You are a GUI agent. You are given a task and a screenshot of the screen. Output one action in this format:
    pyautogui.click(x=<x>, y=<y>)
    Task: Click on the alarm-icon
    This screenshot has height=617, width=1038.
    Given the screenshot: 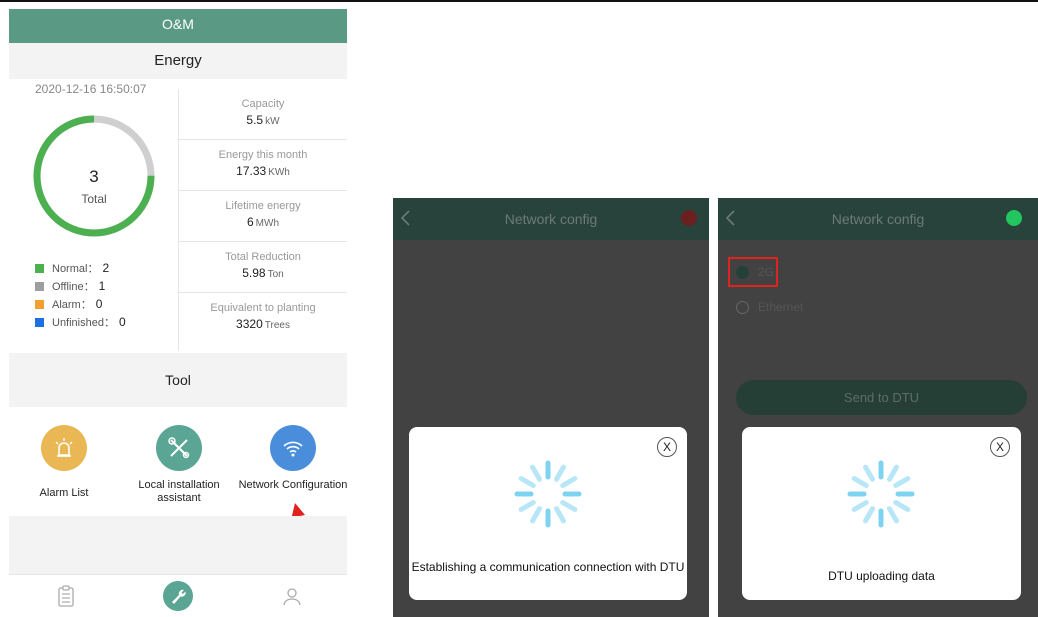 What is the action you would take?
    pyautogui.click(x=64, y=448)
    